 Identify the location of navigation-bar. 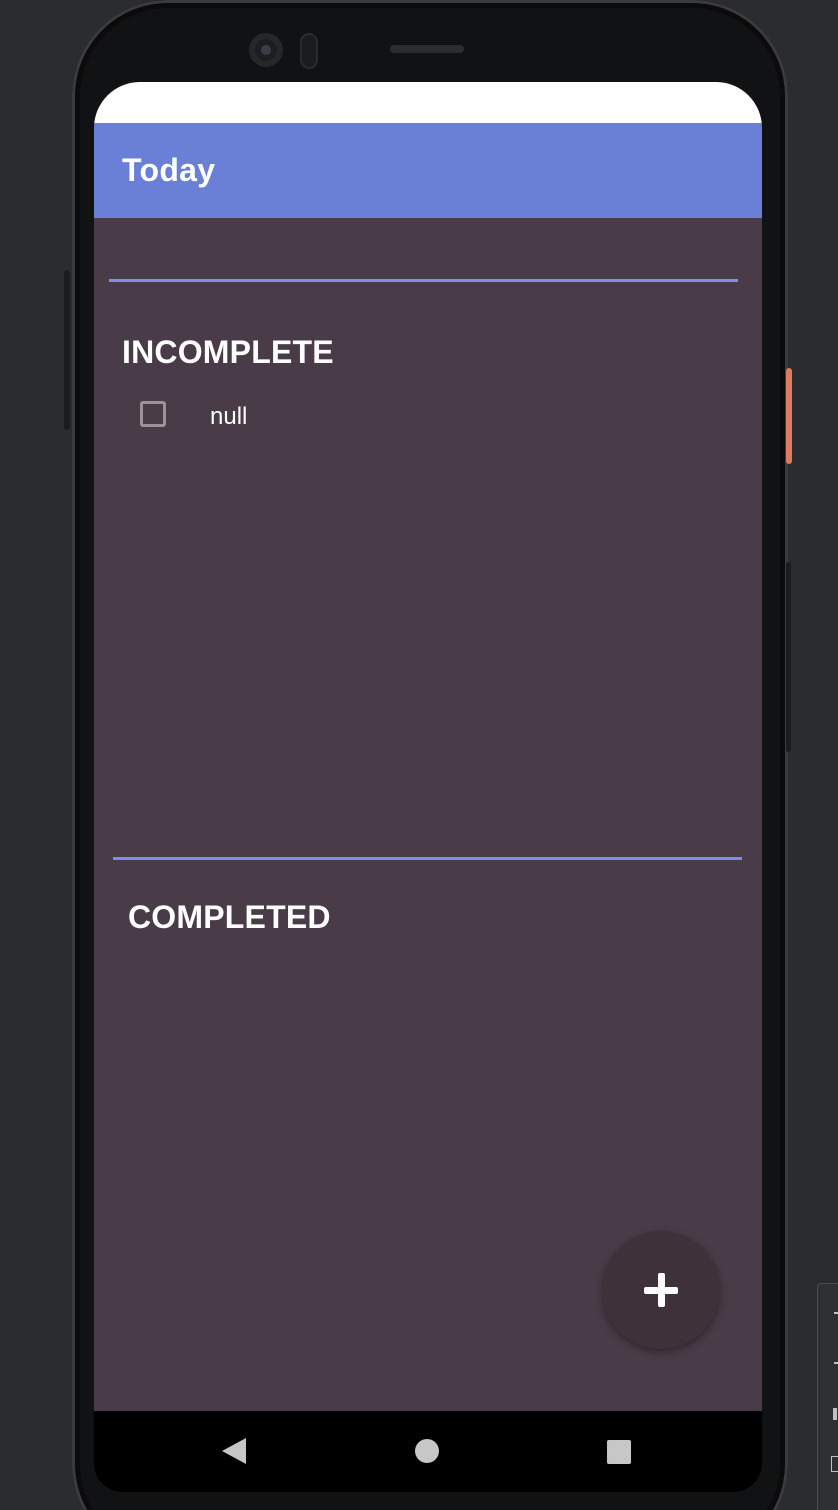
(428, 1451).